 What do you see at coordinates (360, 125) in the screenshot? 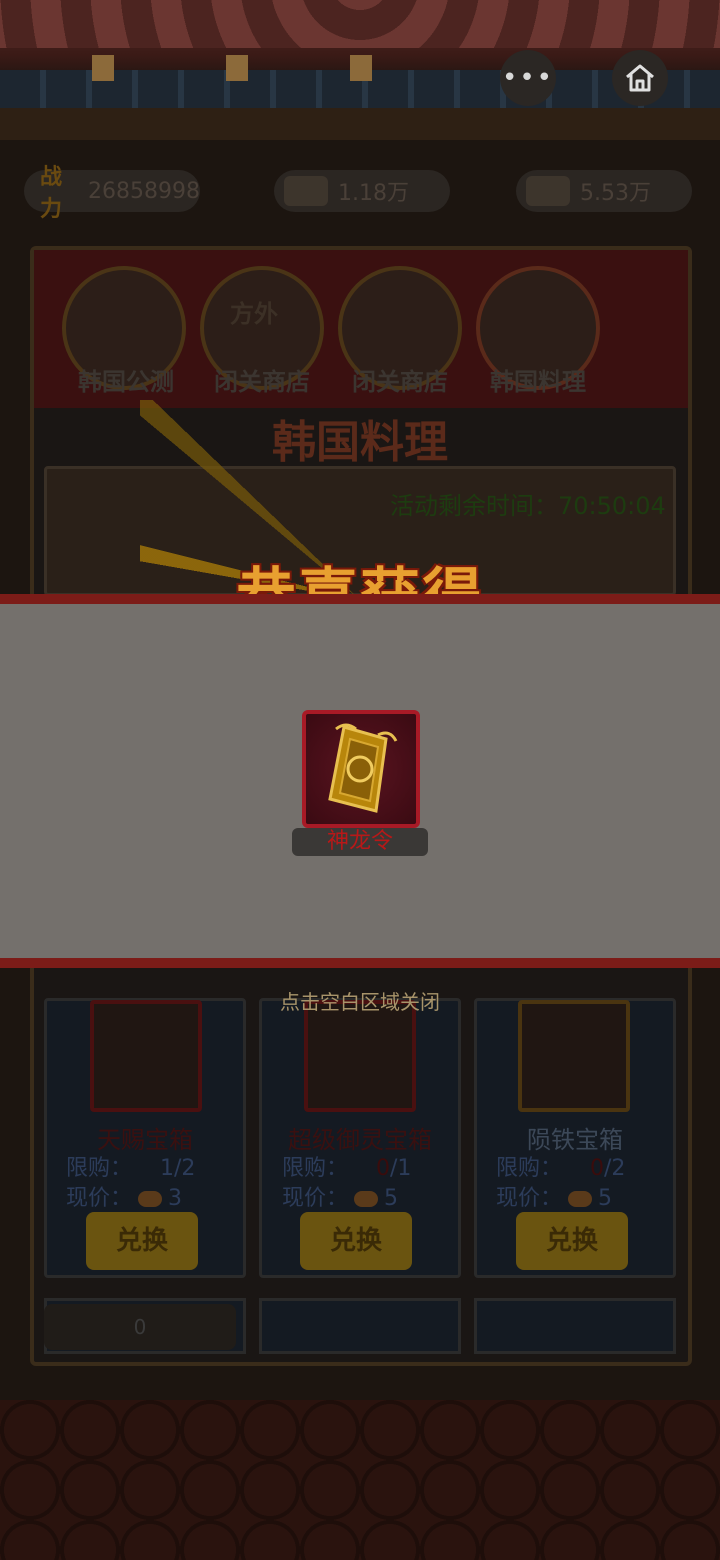
I see `wood-band` at bounding box center [360, 125].